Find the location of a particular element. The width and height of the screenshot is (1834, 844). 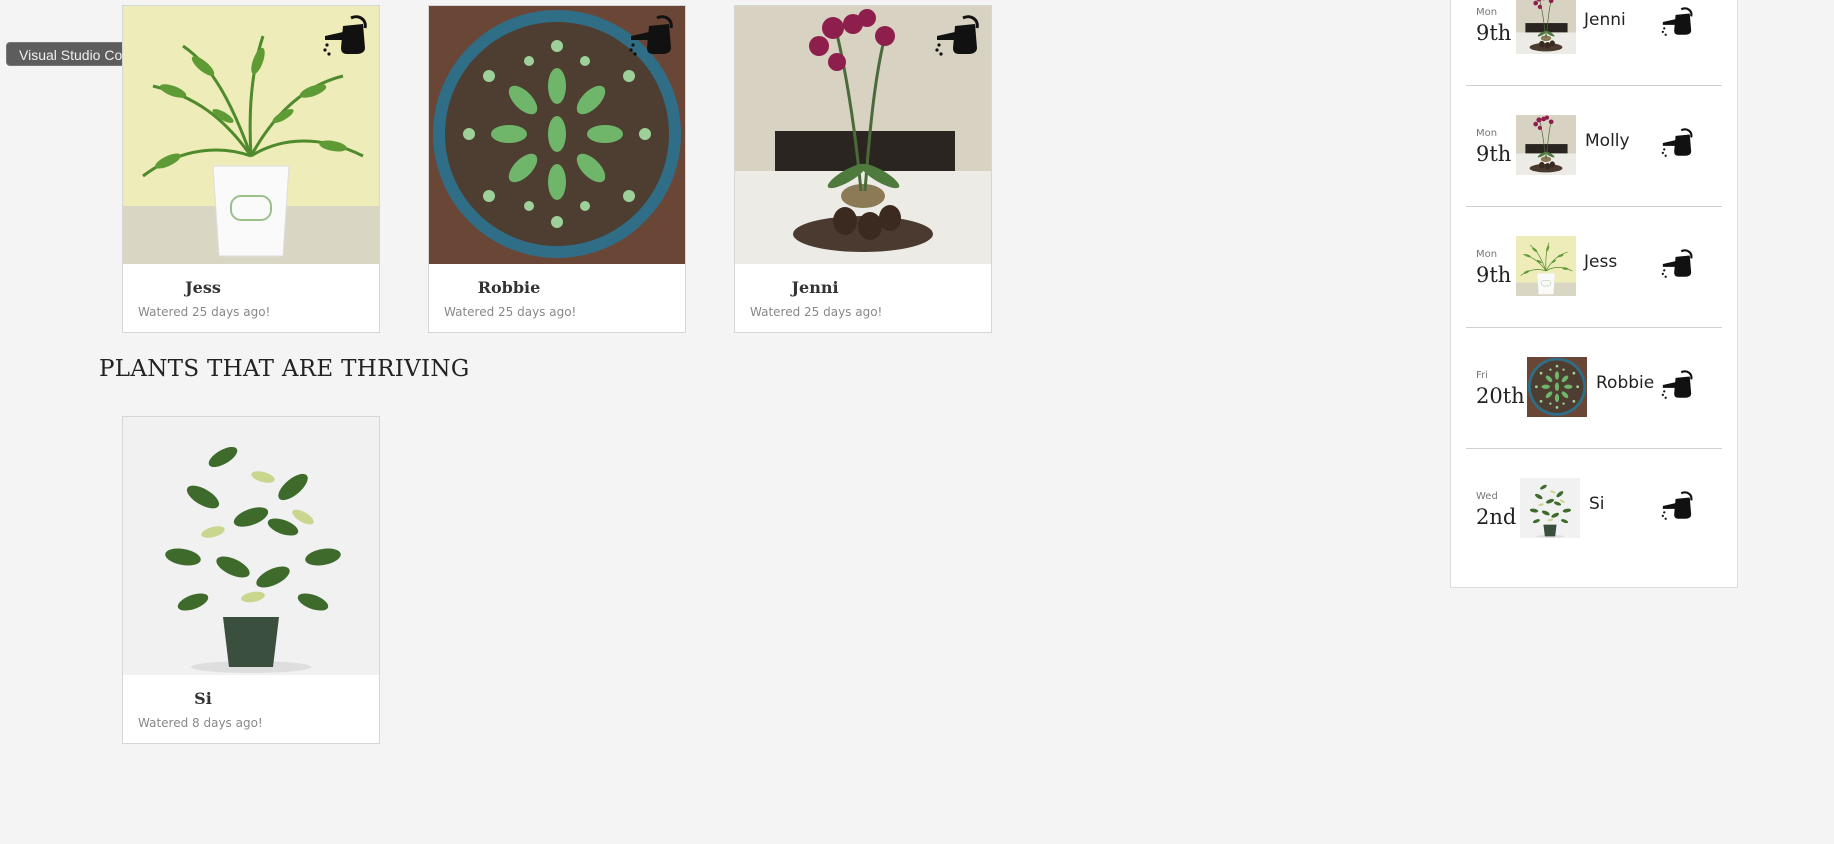

schedule-day: 20th is located at coordinates (1500, 396).